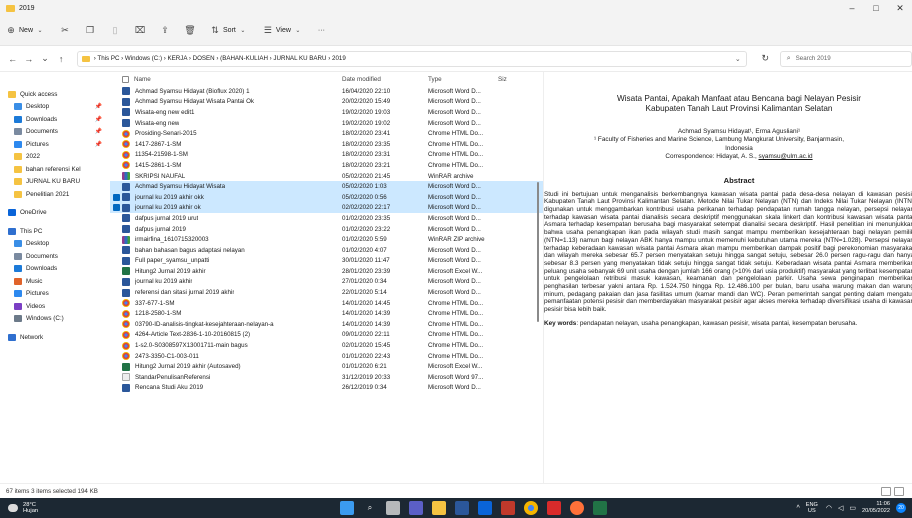 This screenshot has width=912, height=518. Describe the element at coordinates (439, 508) in the screenshot. I see `file-explorer-icon` at that location.